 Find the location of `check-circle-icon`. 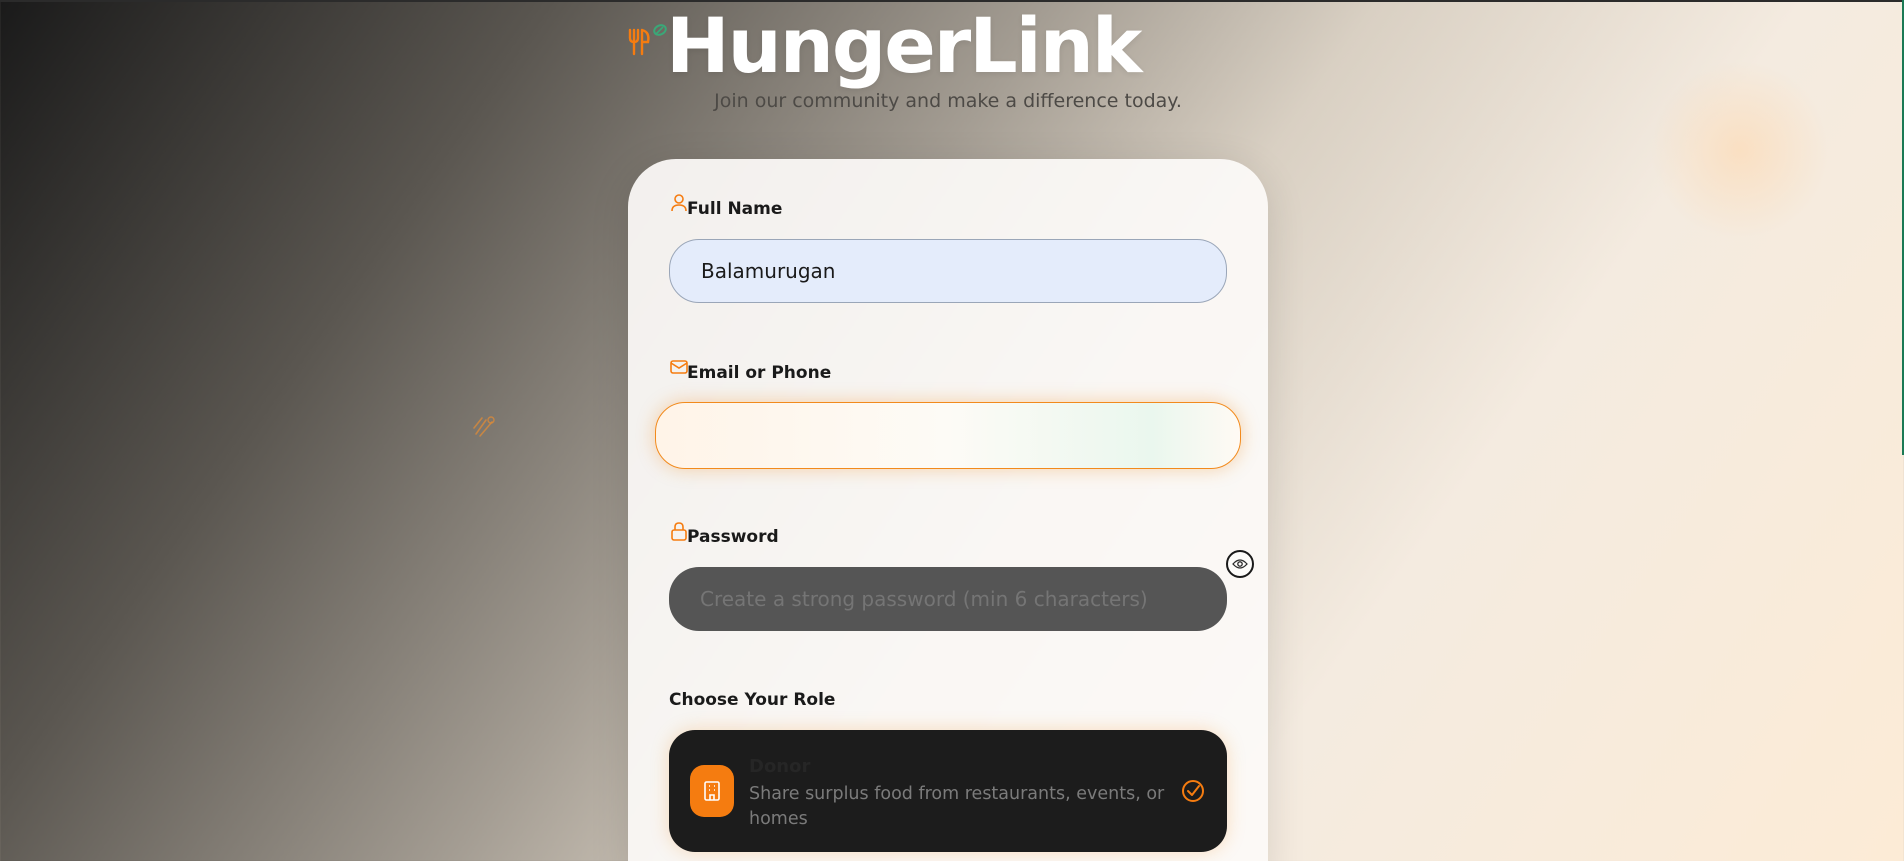

check-circle-icon is located at coordinates (1193, 791).